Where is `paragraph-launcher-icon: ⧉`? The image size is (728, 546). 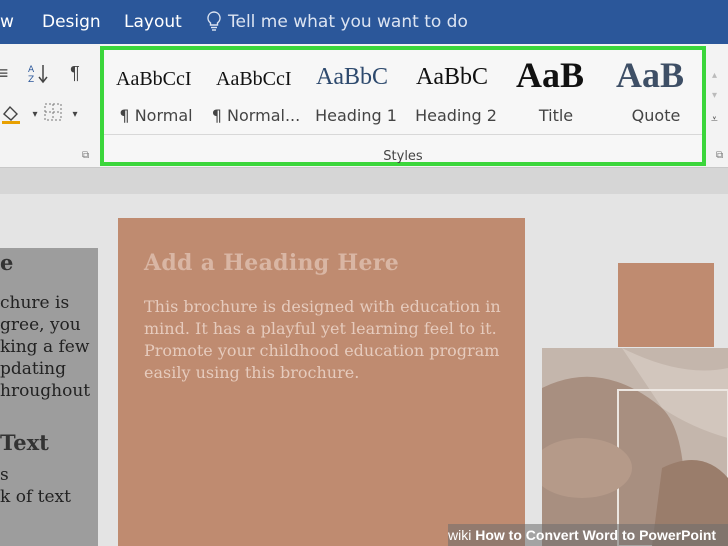
paragraph-launcher-icon: ⧉ is located at coordinates (85, 155).